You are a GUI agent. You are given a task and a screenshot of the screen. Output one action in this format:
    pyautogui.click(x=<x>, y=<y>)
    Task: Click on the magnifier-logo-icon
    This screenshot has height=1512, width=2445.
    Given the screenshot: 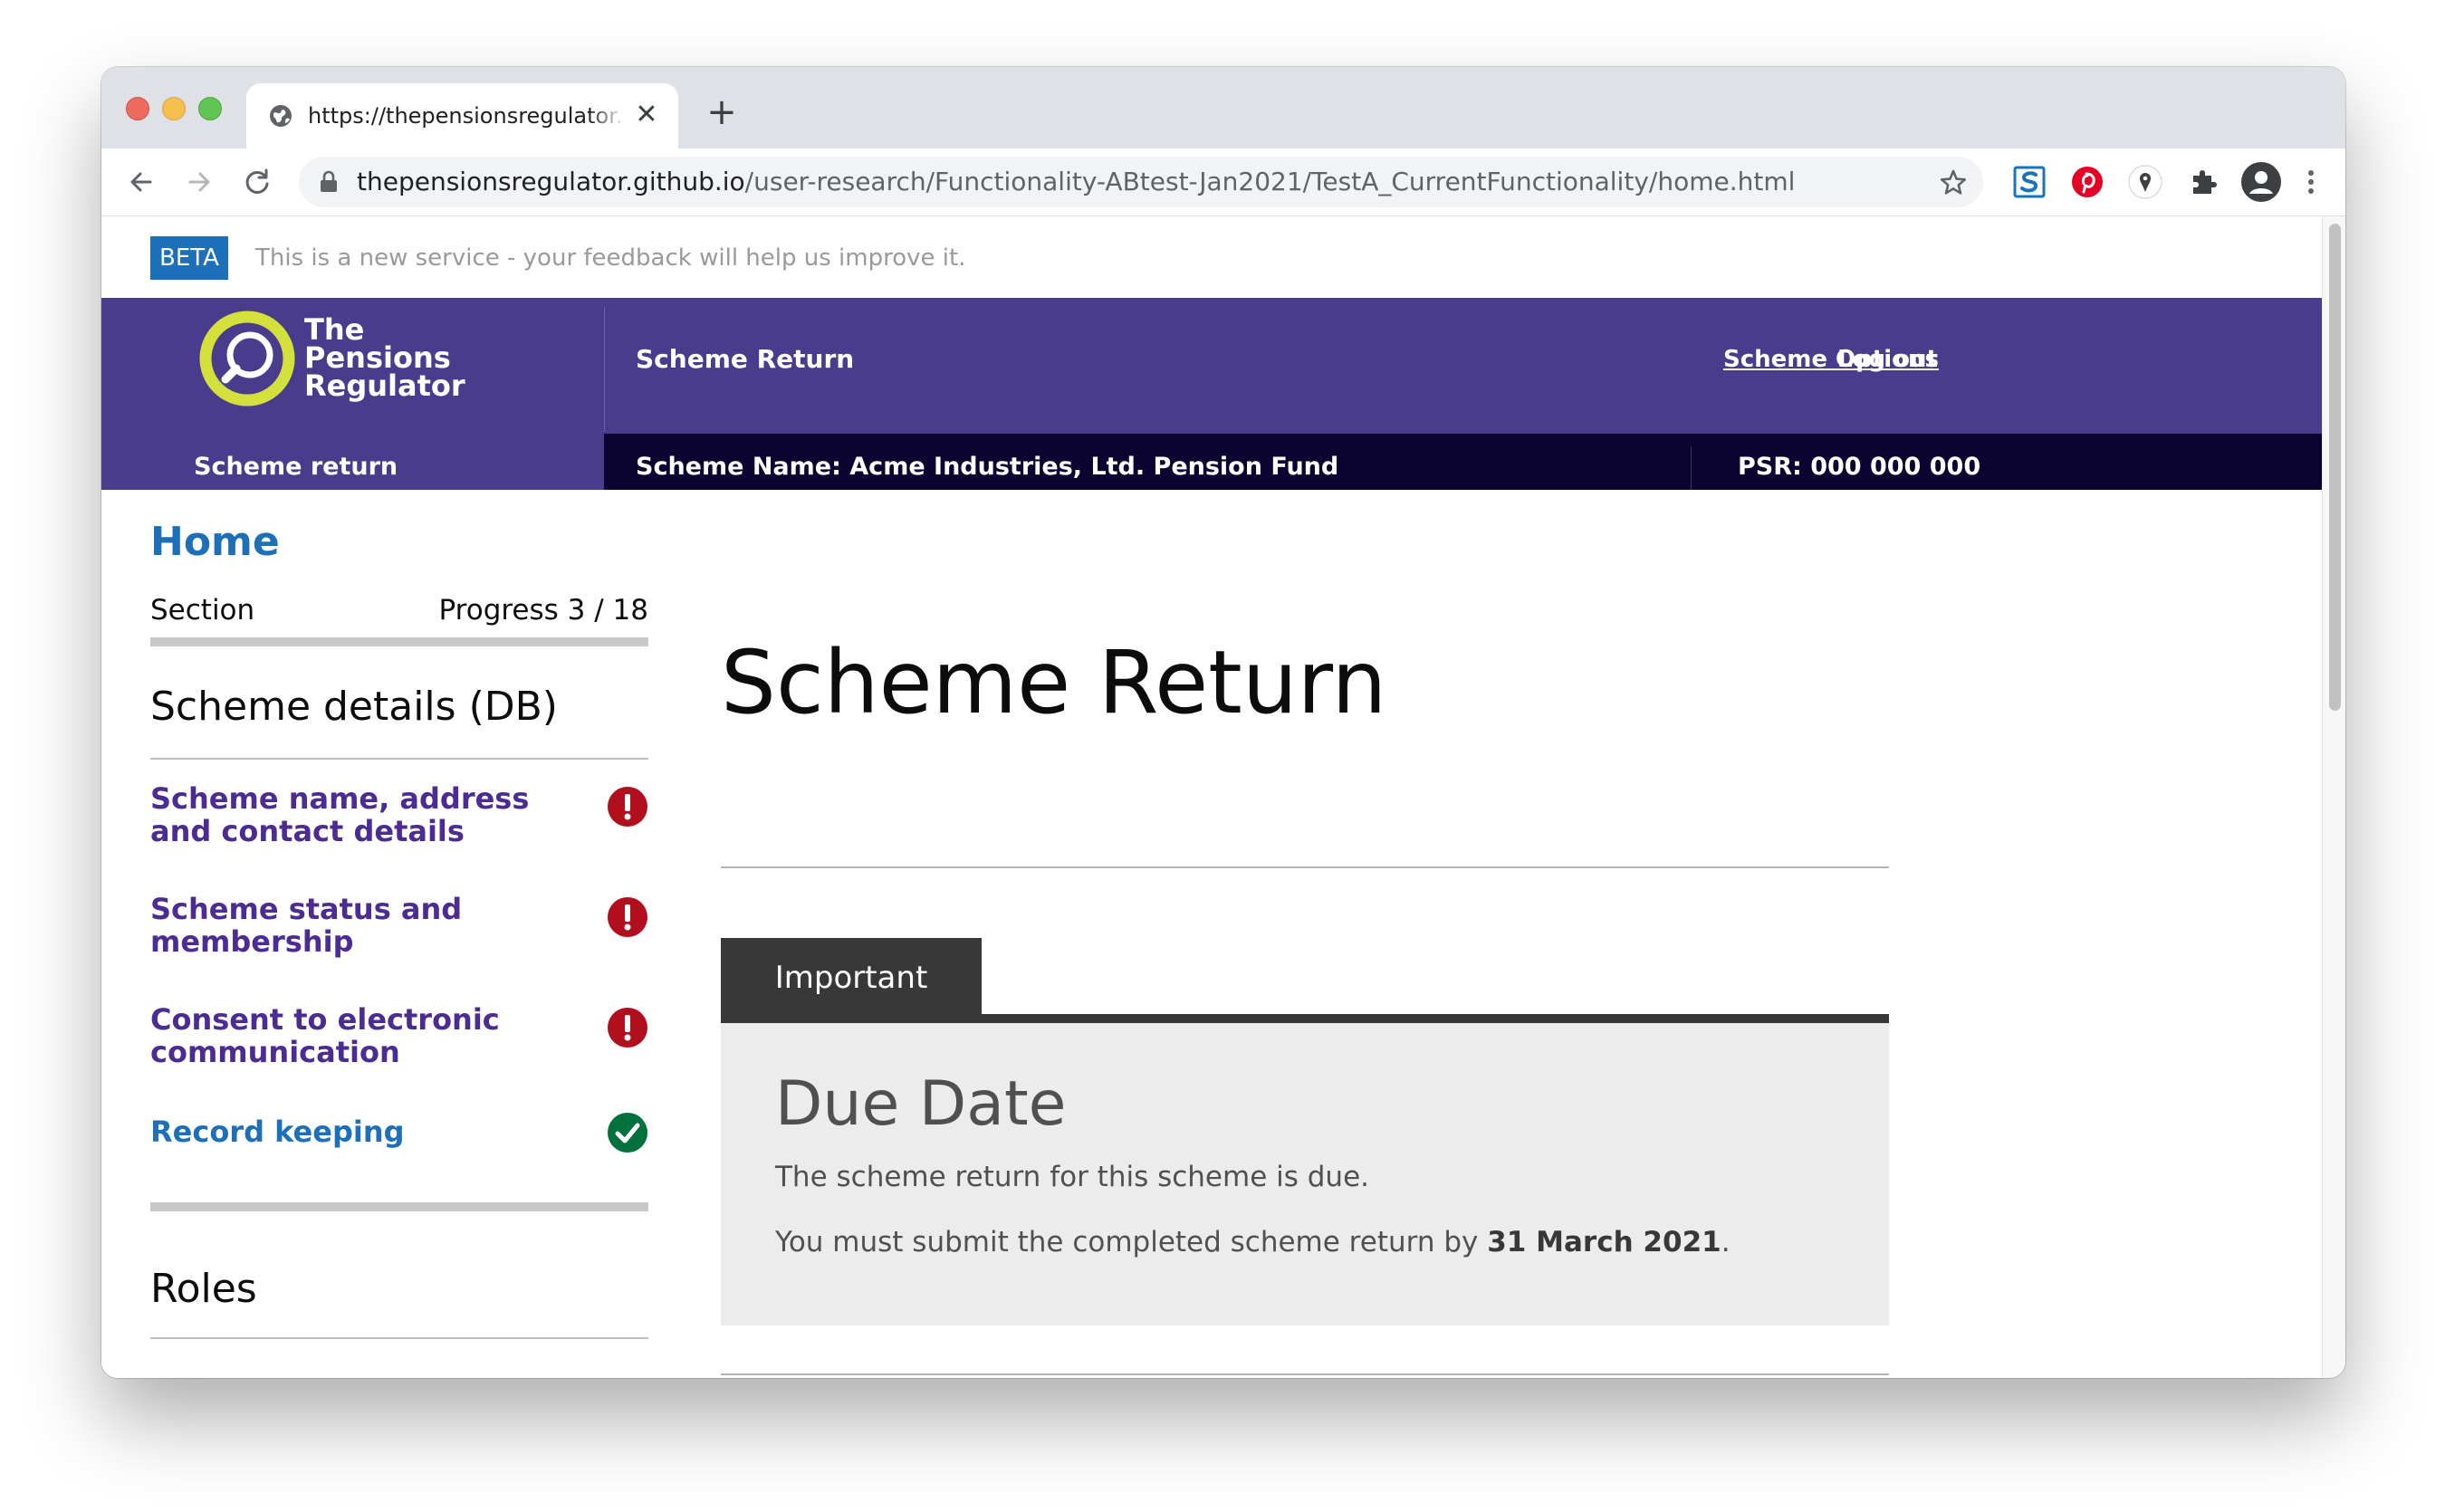 What is the action you would take?
    pyautogui.click(x=247, y=359)
    